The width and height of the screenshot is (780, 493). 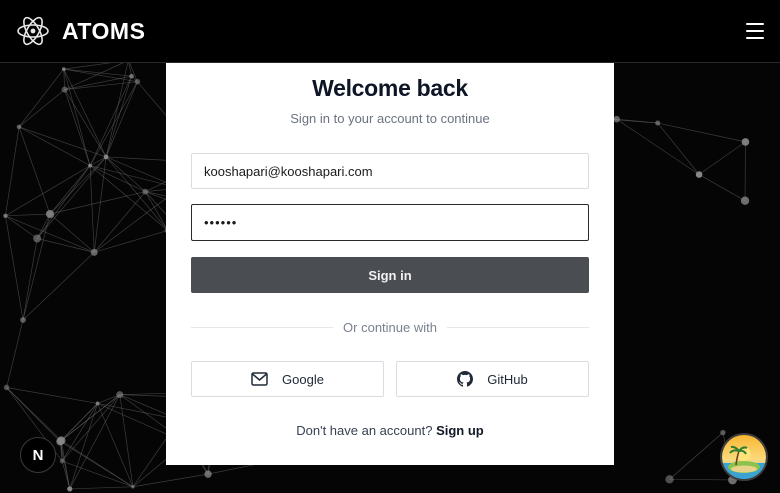 I want to click on github-signin-button: GitHub, so click(x=492, y=379).